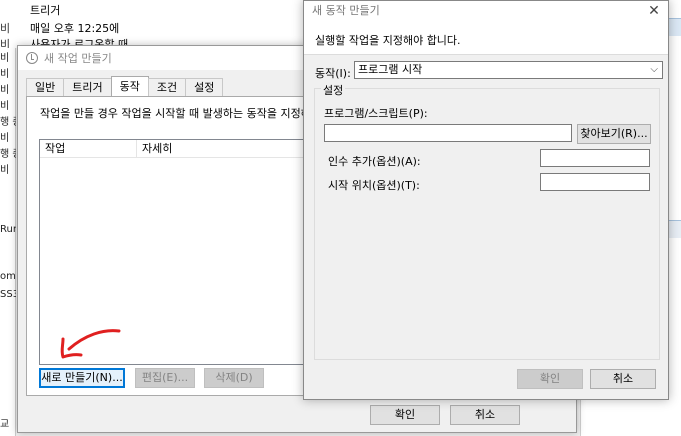  What do you see at coordinates (485, 415) in the screenshot?
I see `cancel-button: 취소` at bounding box center [485, 415].